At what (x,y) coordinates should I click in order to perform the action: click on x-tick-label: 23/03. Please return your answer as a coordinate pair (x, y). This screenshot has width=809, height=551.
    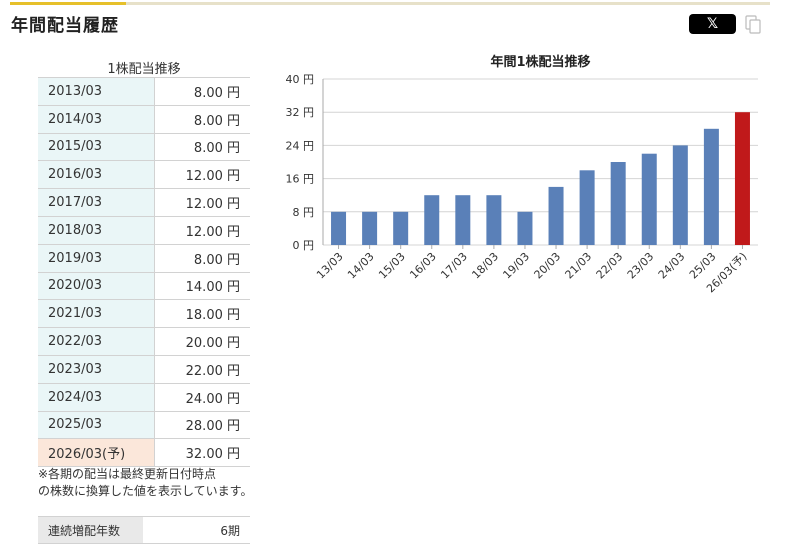
    Looking at the image, I should click on (641, 266).